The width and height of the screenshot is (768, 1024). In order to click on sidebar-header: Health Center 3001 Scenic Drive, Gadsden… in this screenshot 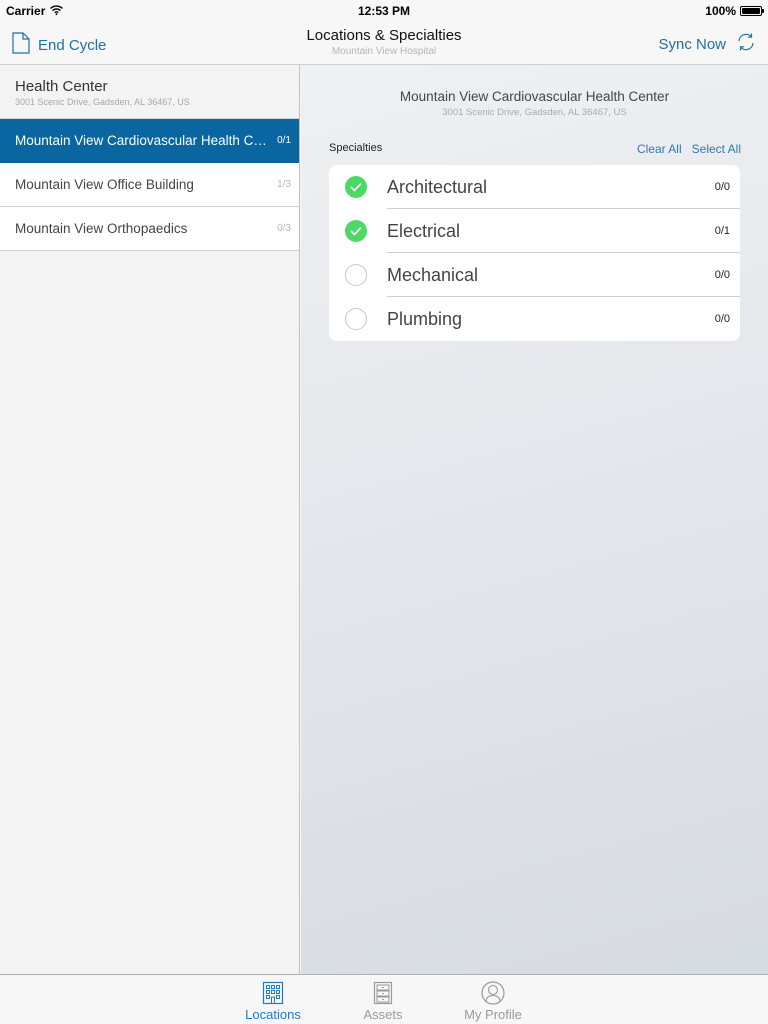, I will do `click(149, 92)`.